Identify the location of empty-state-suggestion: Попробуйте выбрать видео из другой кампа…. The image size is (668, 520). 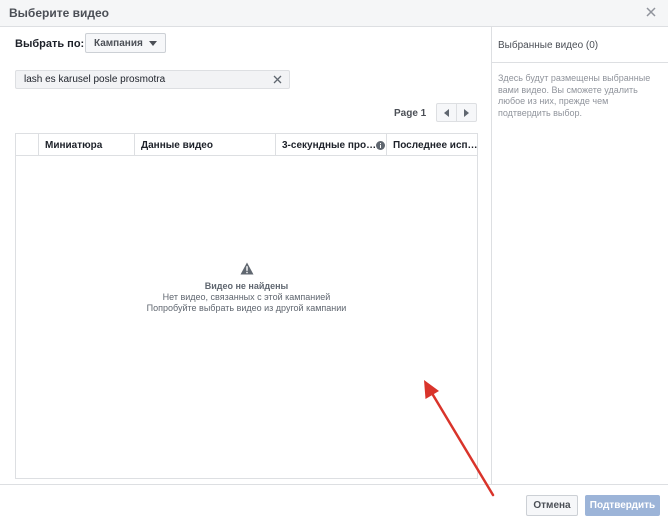
(246, 308).